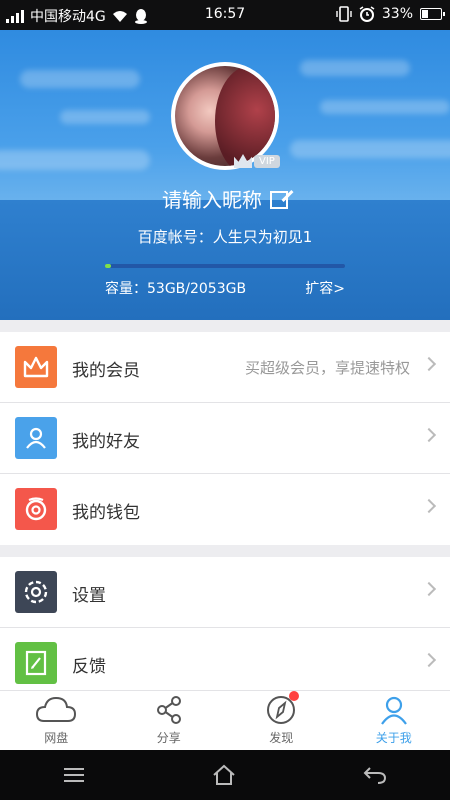  Describe the element at coordinates (393, 738) in the screenshot. I see `tab-label: 关于我` at that location.